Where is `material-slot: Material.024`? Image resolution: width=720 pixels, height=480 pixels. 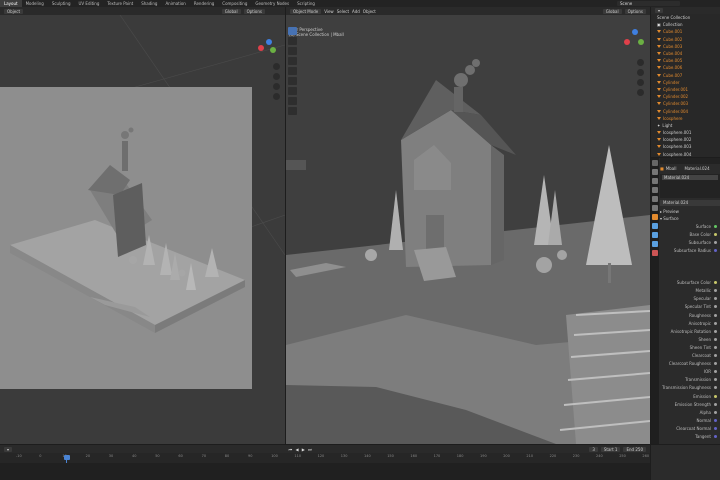
material-slot: Material.024 is located at coordinates (690, 177).